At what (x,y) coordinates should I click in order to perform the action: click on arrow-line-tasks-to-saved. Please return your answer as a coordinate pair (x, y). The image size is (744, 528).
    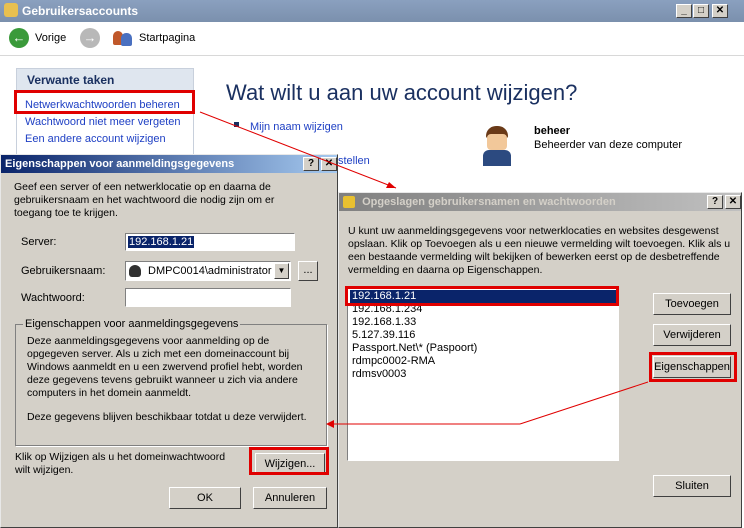
    Looking at the image, I should click on (298, 150).